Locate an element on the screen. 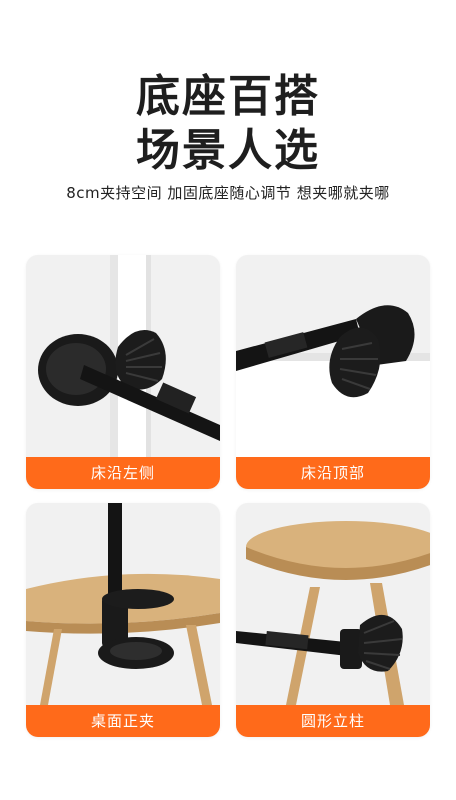 The image size is (456, 800). scene-card-round-post: 圆形立柱 is located at coordinates (333, 620).